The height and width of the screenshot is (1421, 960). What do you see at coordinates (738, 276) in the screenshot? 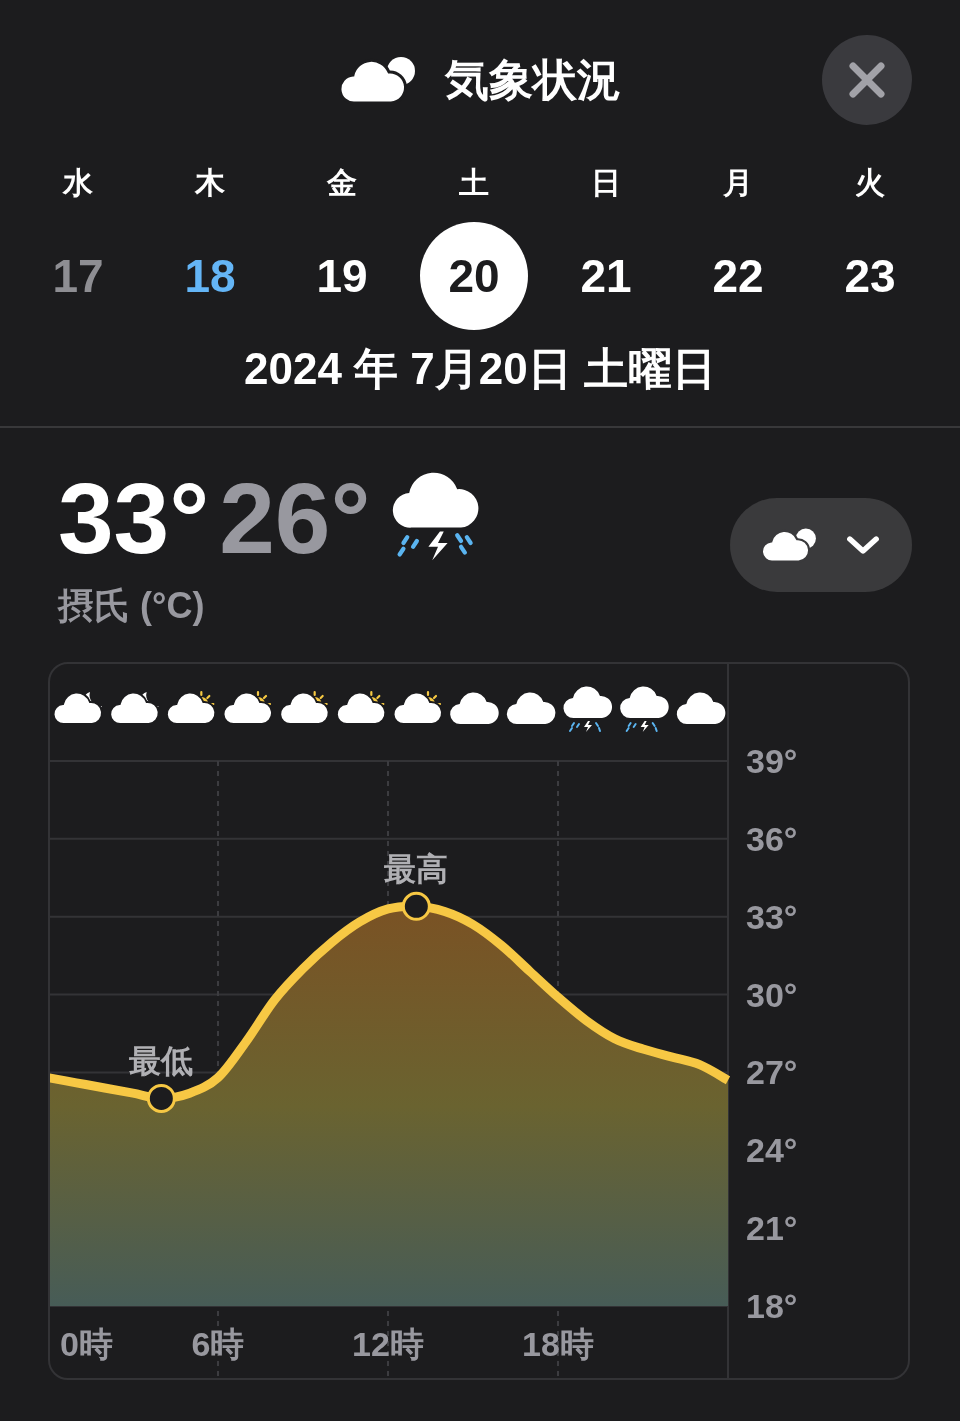
I see `day-button: 22` at bounding box center [738, 276].